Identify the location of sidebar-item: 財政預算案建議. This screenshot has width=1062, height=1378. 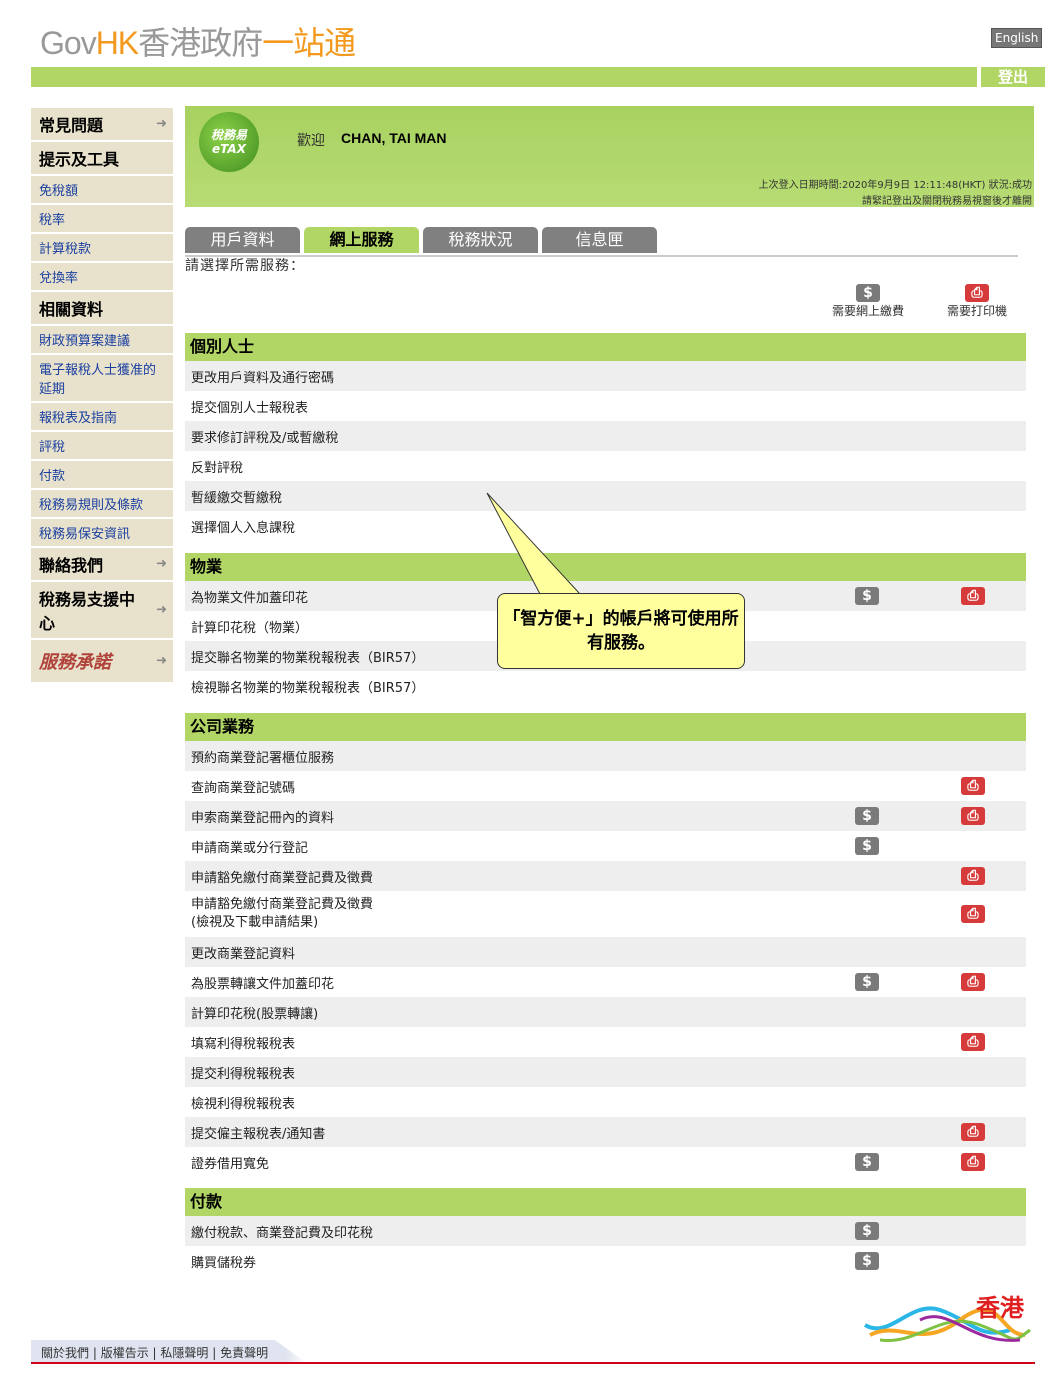
(102, 340).